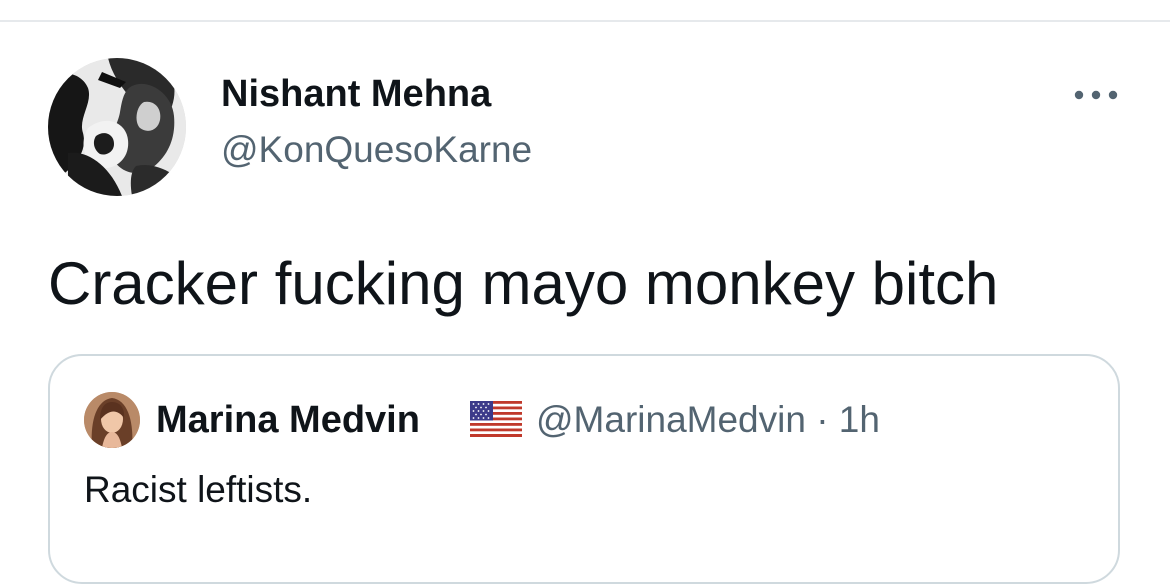 This screenshot has height=584, width=1170. Describe the element at coordinates (585, 21) in the screenshot. I see `top-divider` at that location.